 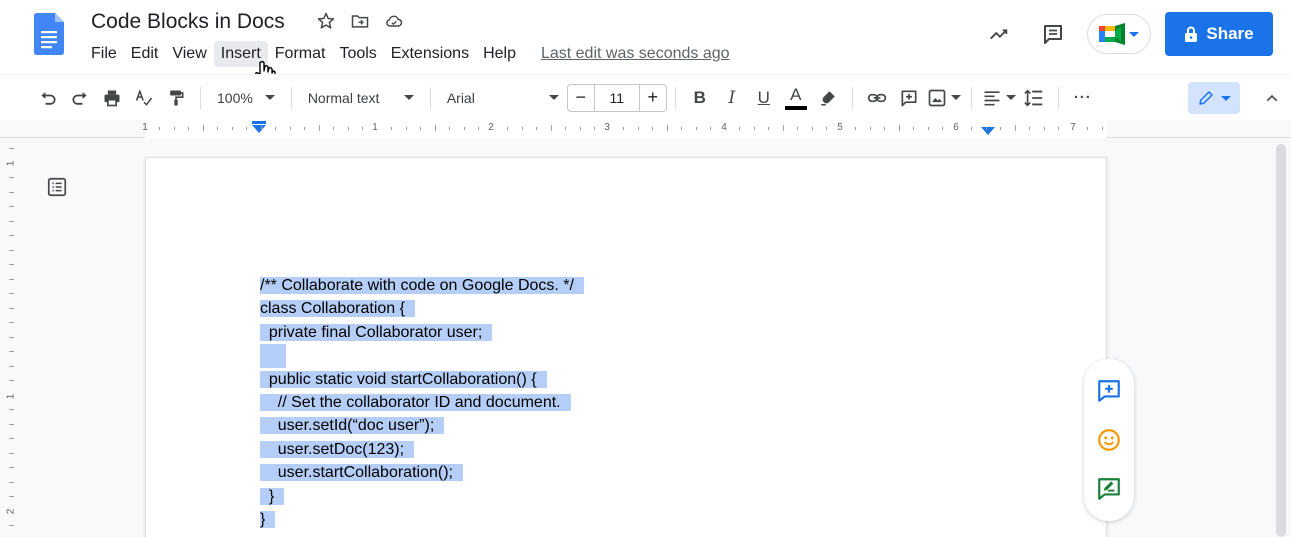 I want to click on first-line-indent-marker, so click(x=259, y=122).